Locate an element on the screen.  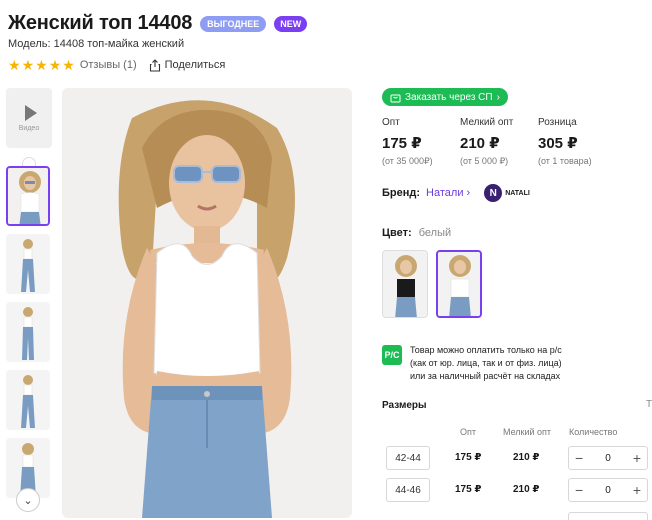
brand-logo-text: NATALI is located at coordinates (517, 193).